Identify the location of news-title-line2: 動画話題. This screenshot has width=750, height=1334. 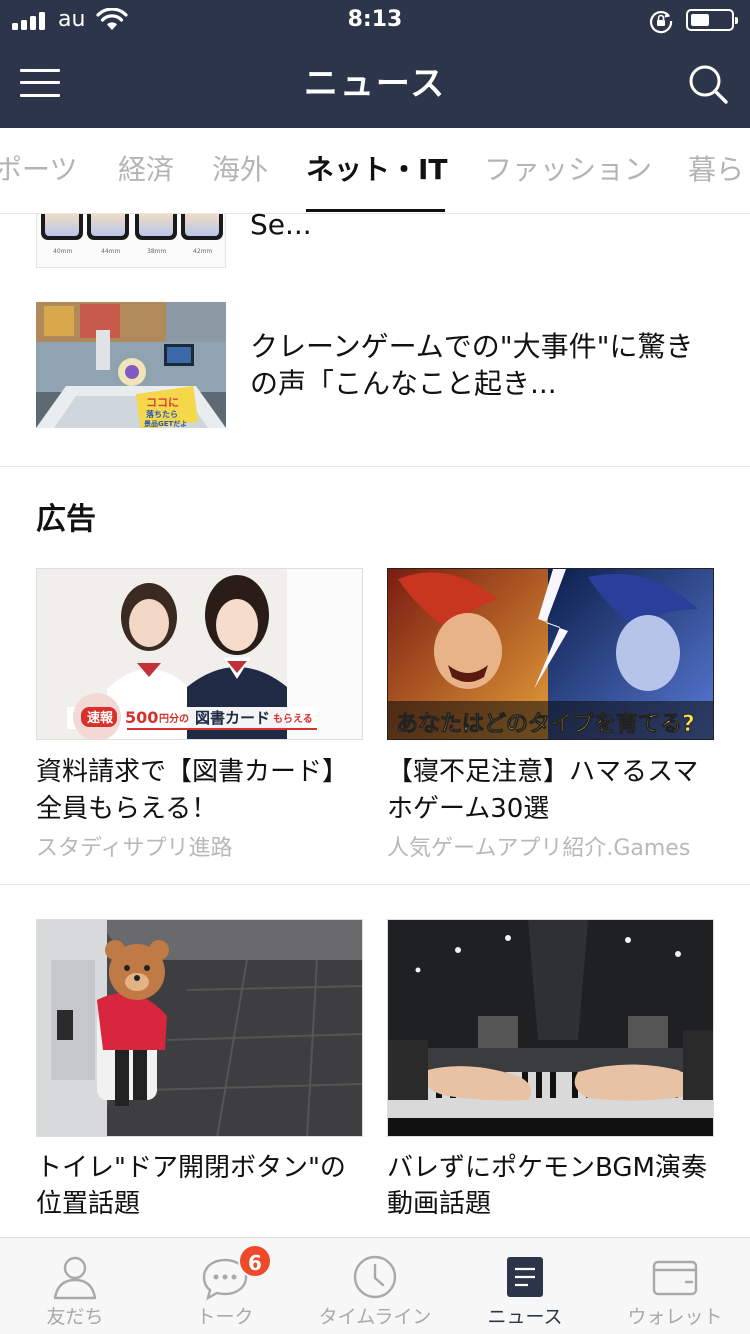
(439, 1204).